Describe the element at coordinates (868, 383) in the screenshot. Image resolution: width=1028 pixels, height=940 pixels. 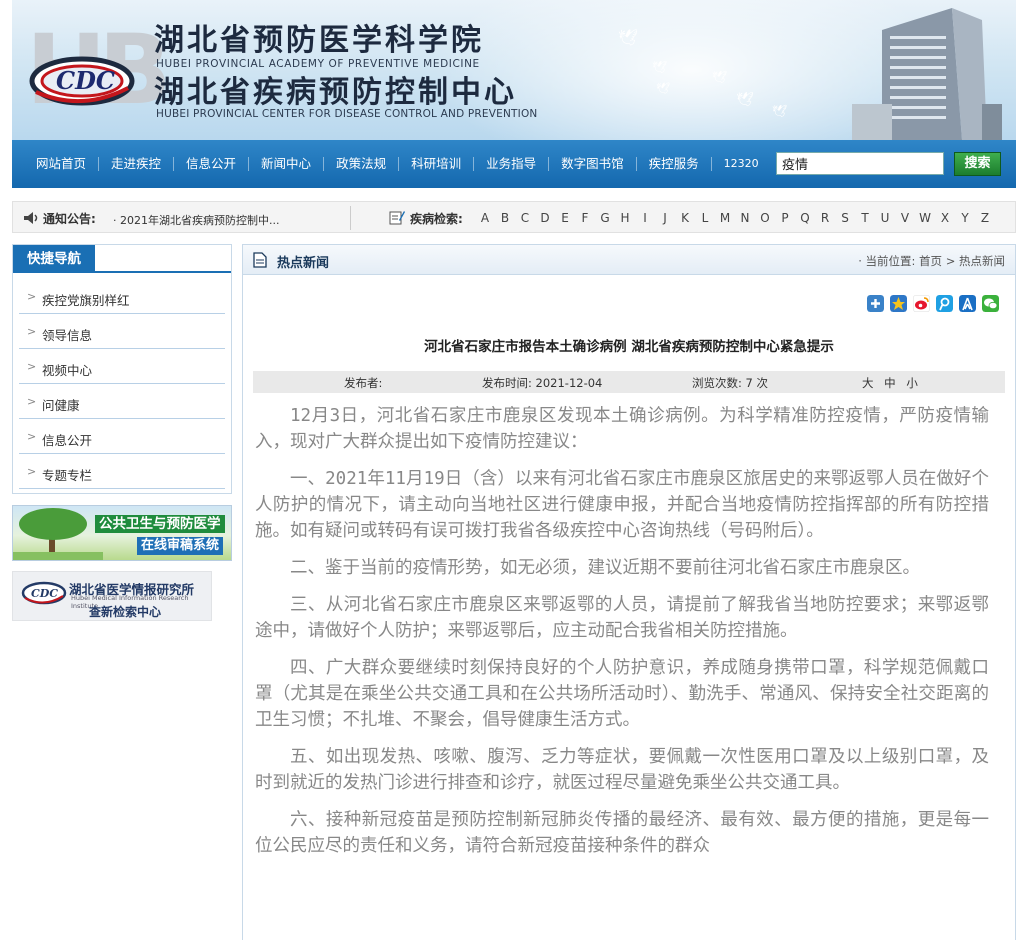
I see `font-size-large: 大` at that location.